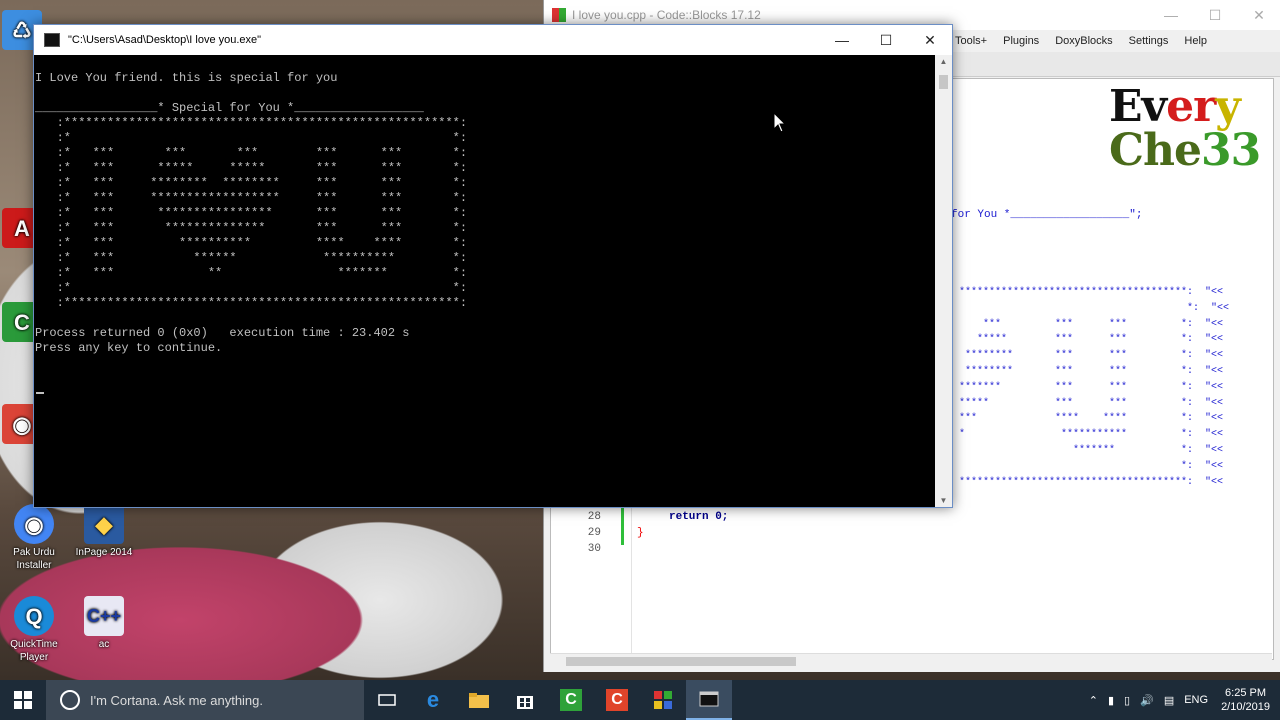 This screenshot has width=1280, height=720. Describe the element at coordinates (104, 644) in the screenshot. I see `desktop-icon-label: ac` at that location.